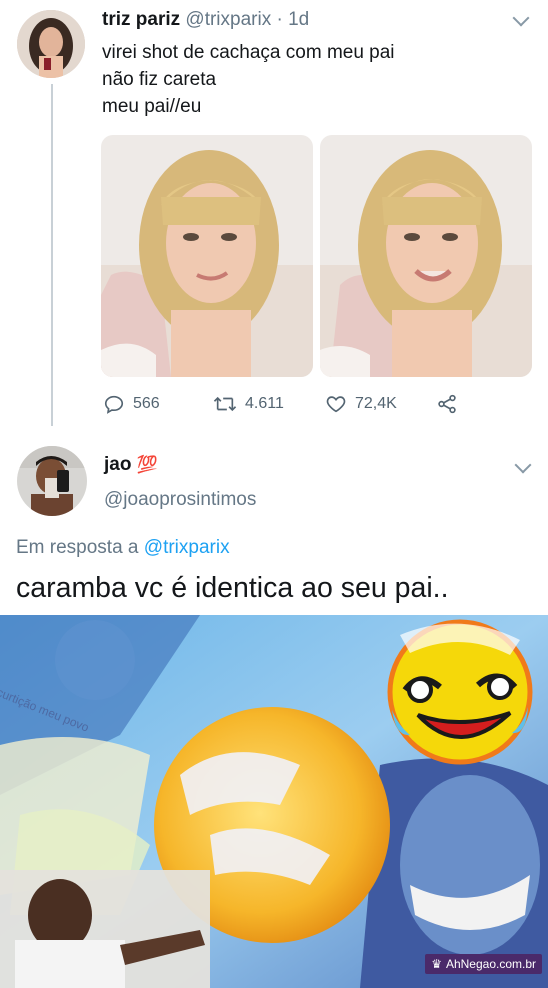  I want to click on retweet-action: 4.611, so click(248, 404).